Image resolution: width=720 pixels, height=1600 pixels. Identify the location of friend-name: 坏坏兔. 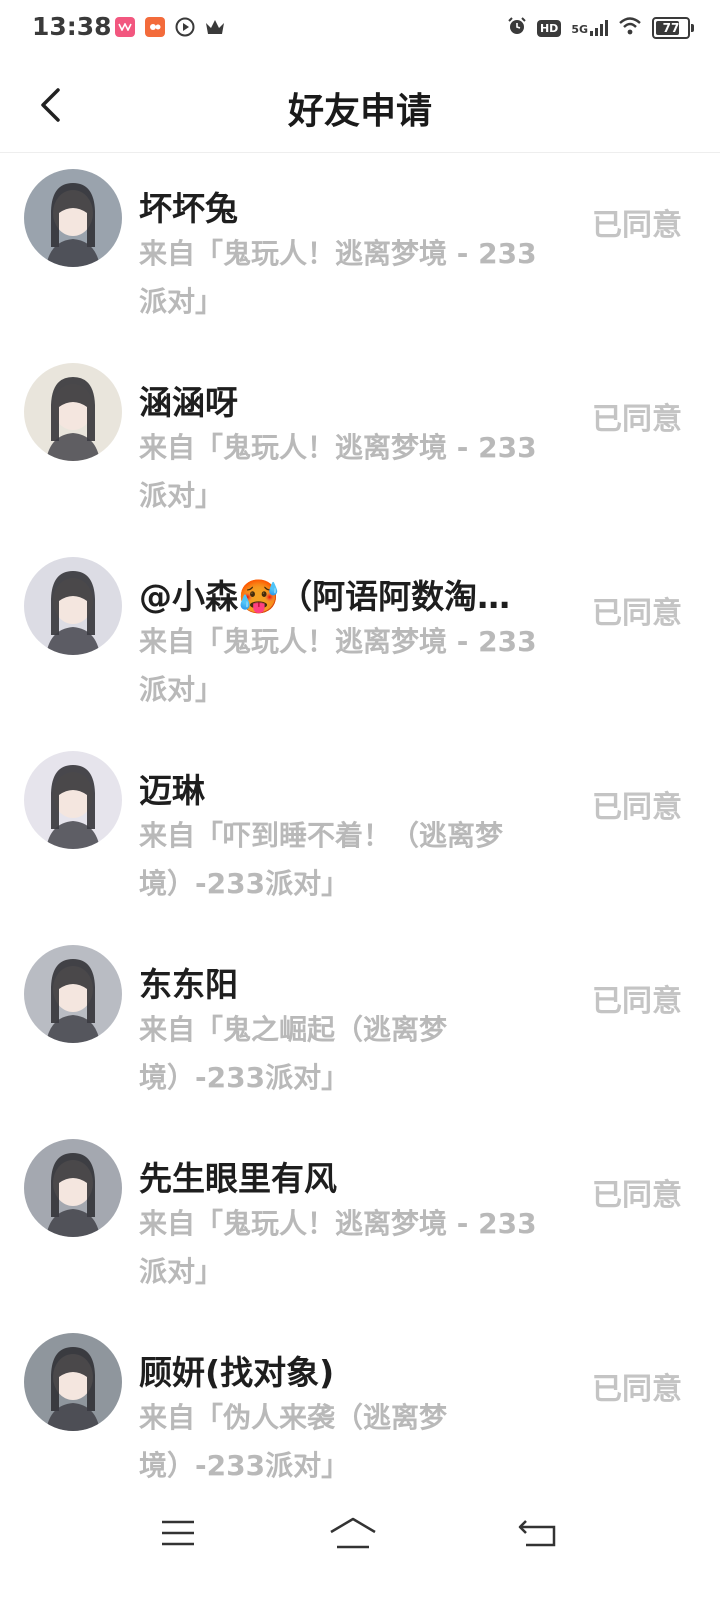
(188, 208).